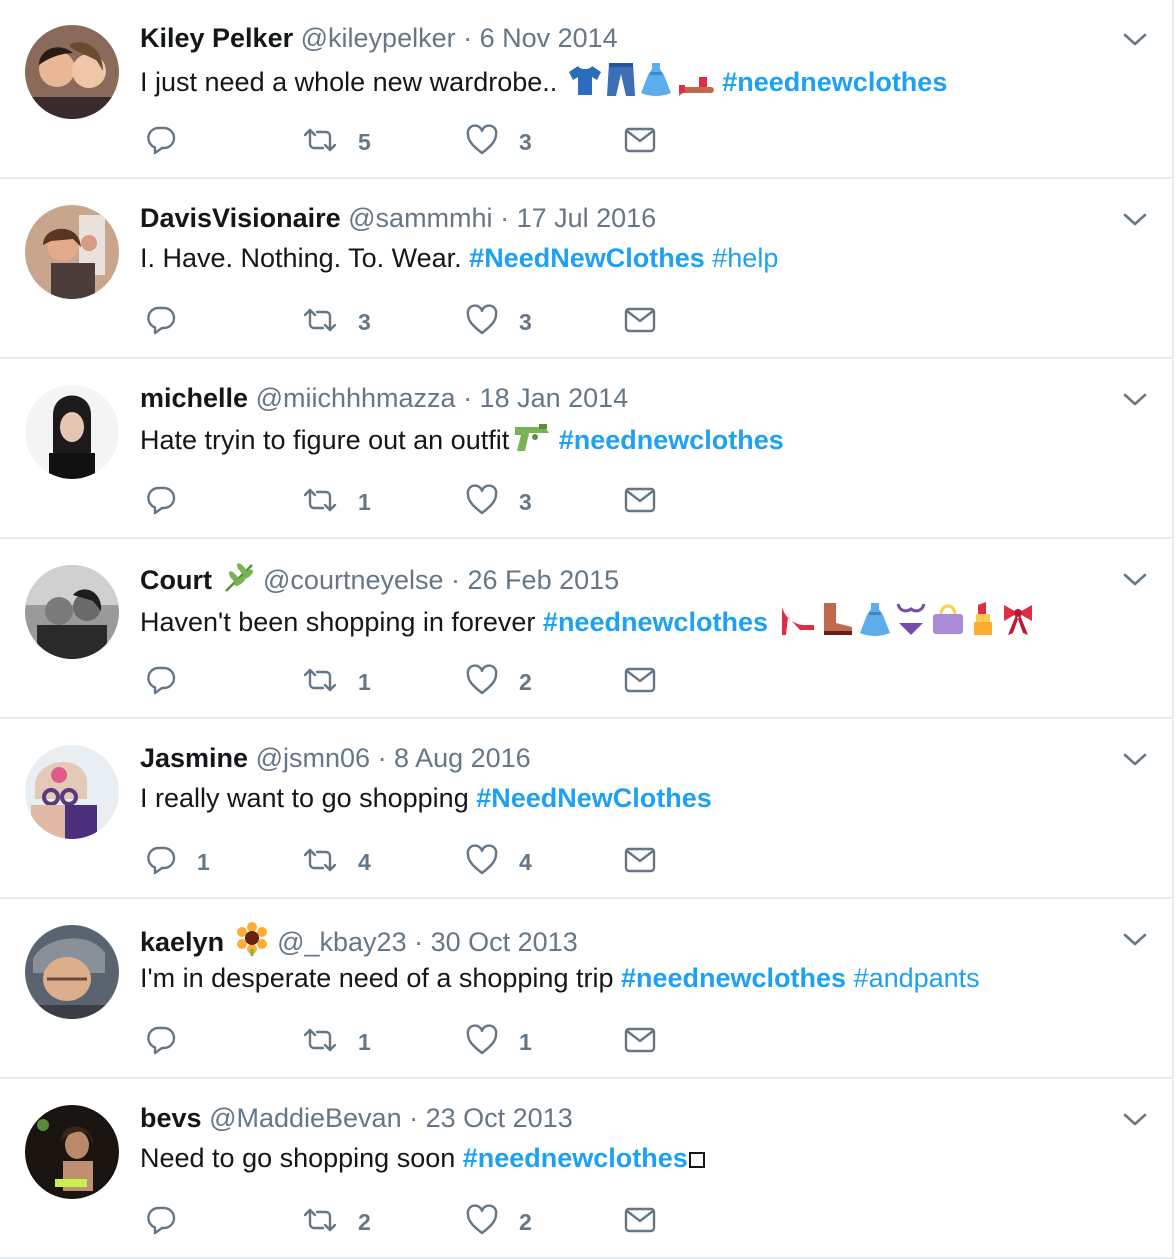  I want to click on timestamp: · 23 Oct 2013, so click(491, 1118).